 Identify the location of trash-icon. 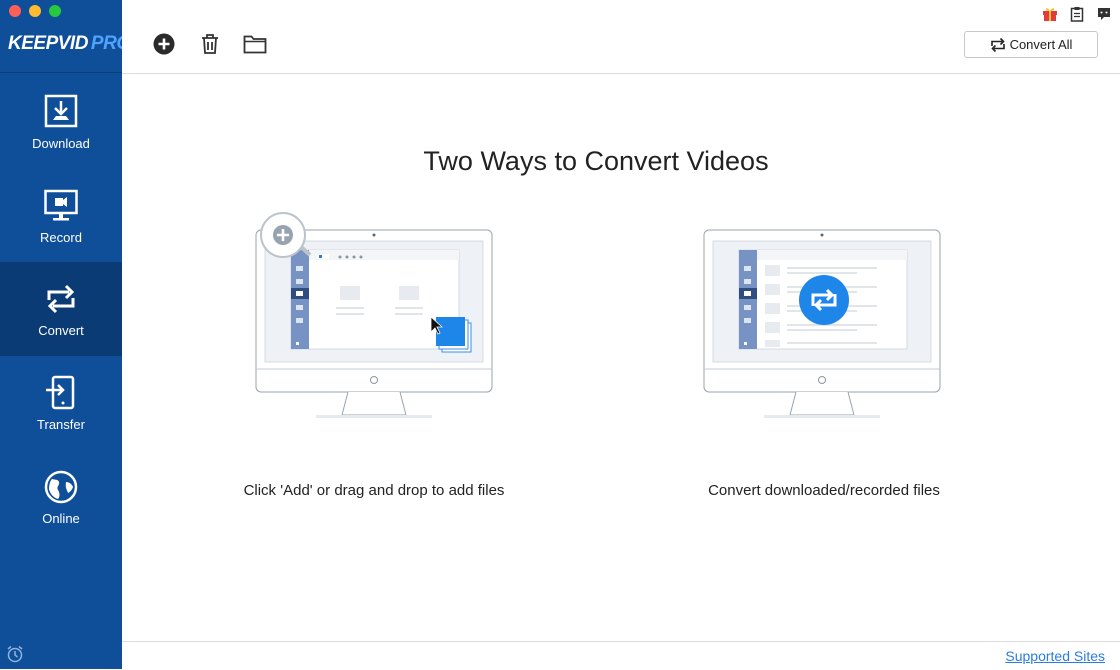
(210, 44).